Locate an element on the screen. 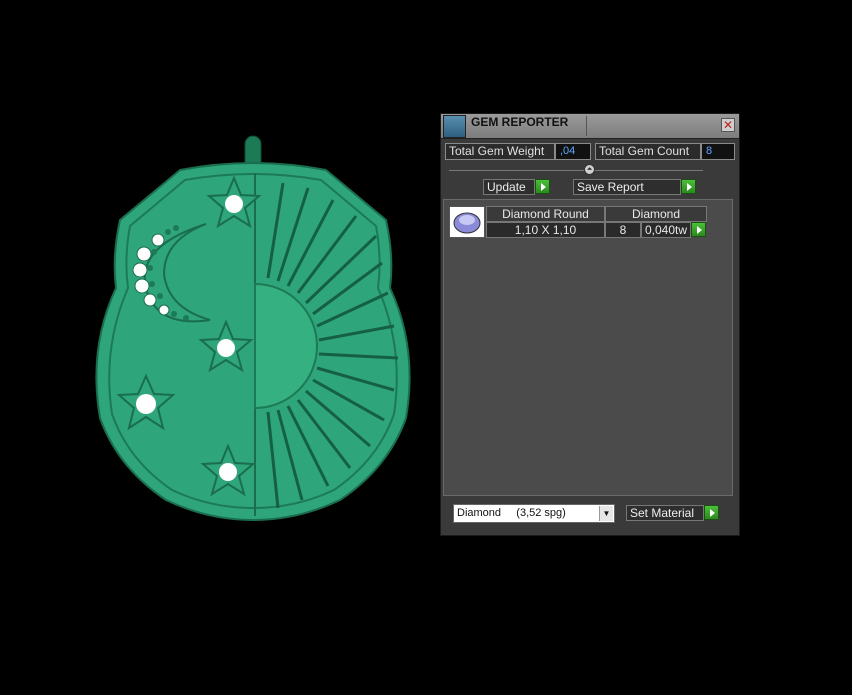 This screenshot has height=695, width=852. round-diamond-icon is located at coordinates (467, 222).